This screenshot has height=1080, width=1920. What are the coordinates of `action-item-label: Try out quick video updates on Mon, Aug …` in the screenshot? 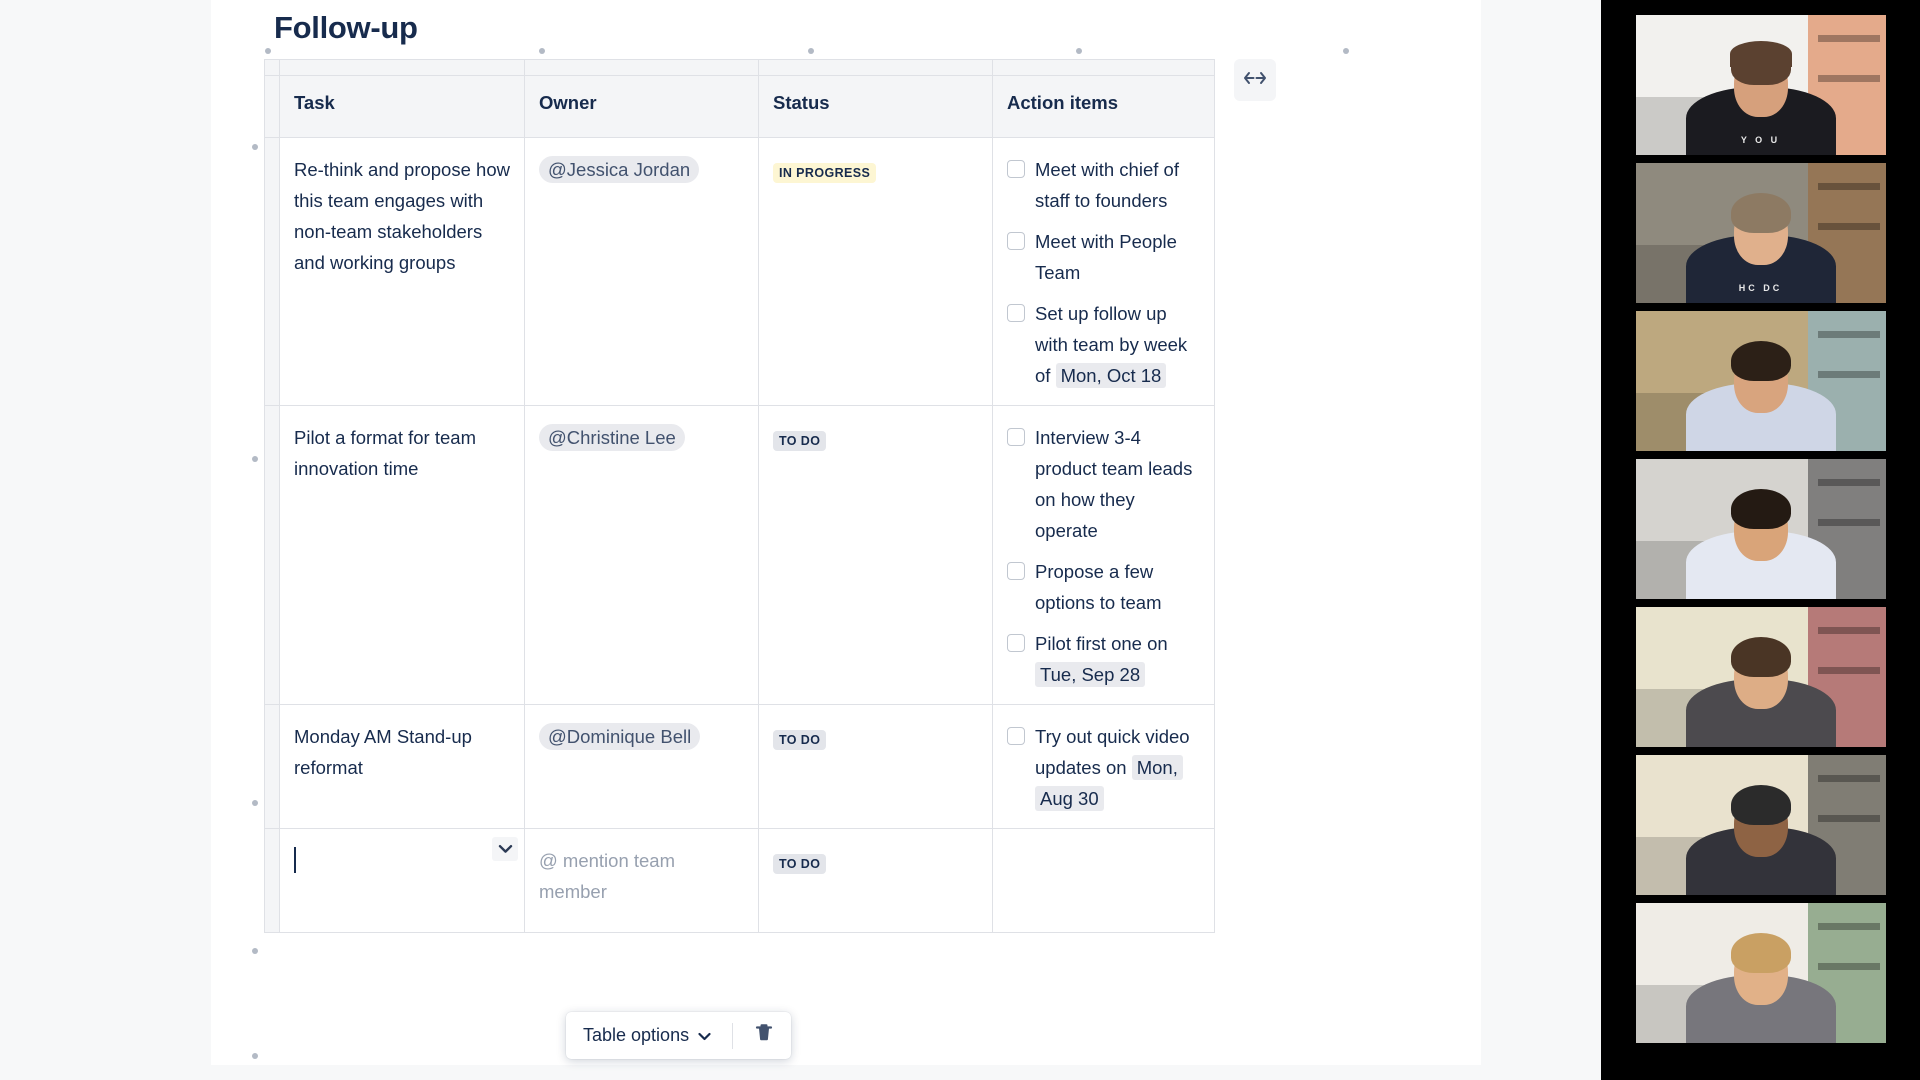 It's located at (1112, 768).